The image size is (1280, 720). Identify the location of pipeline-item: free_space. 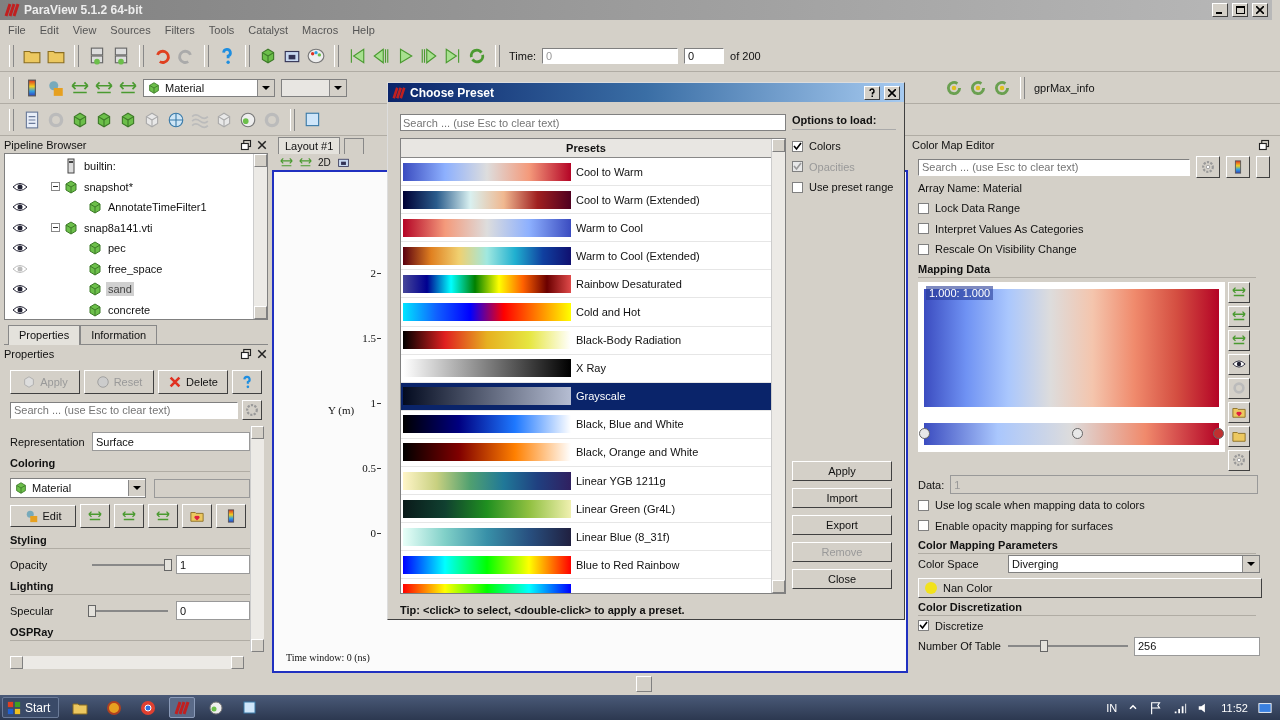
(135, 268).